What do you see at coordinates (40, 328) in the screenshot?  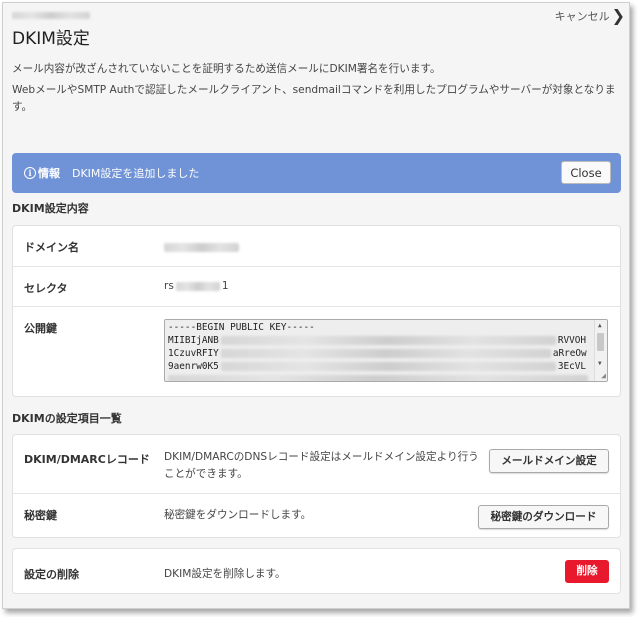 I see `public-key-label: 公開鍵` at bounding box center [40, 328].